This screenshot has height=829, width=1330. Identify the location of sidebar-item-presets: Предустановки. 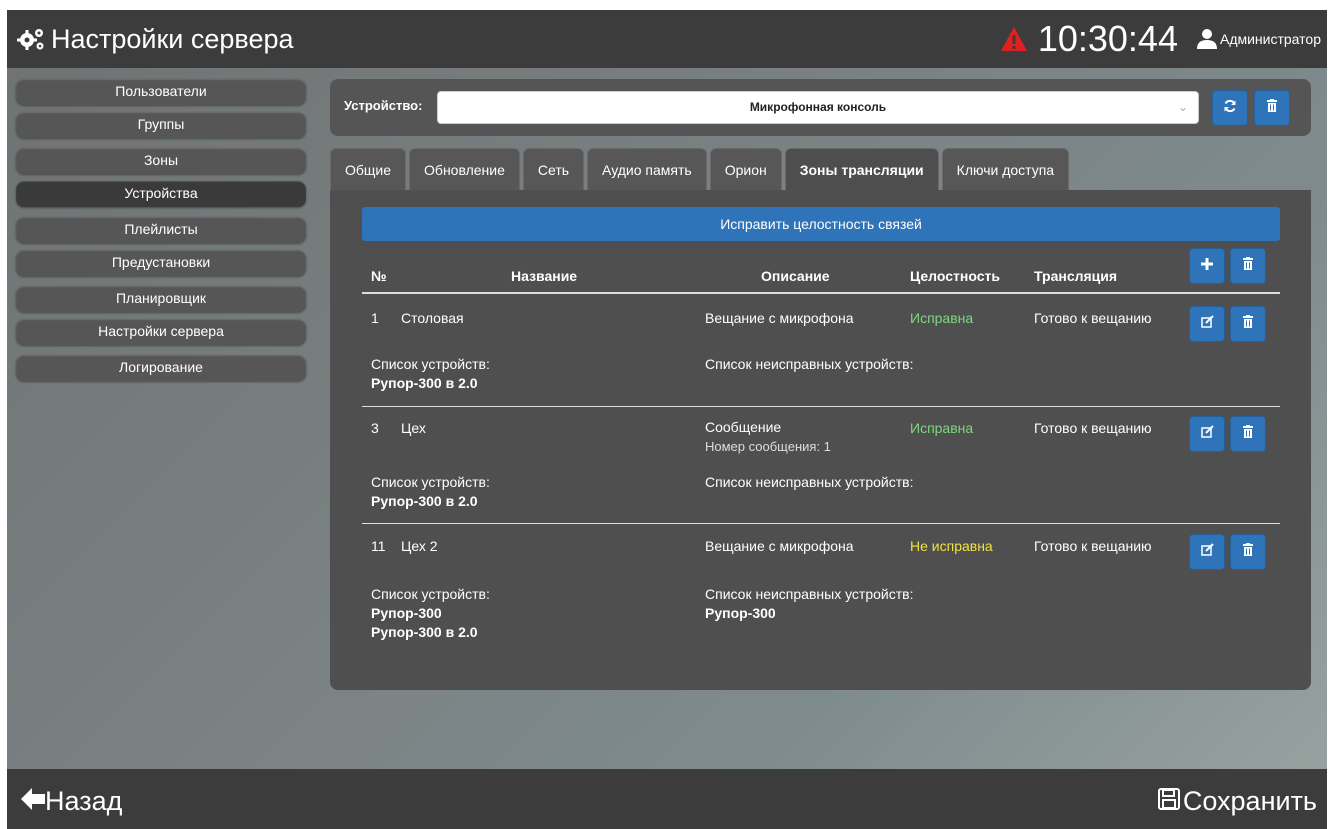
(161, 263).